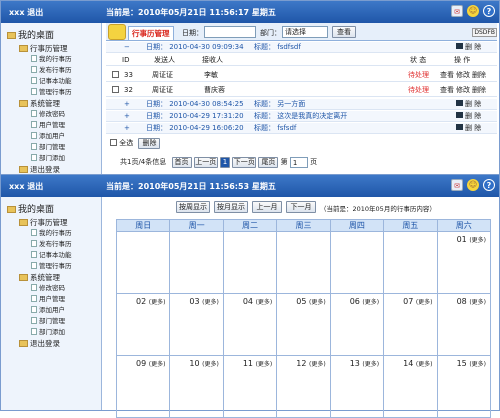  Describe the element at coordinates (268, 162) in the screenshot. I see `last-page-button: 尾页` at that location.